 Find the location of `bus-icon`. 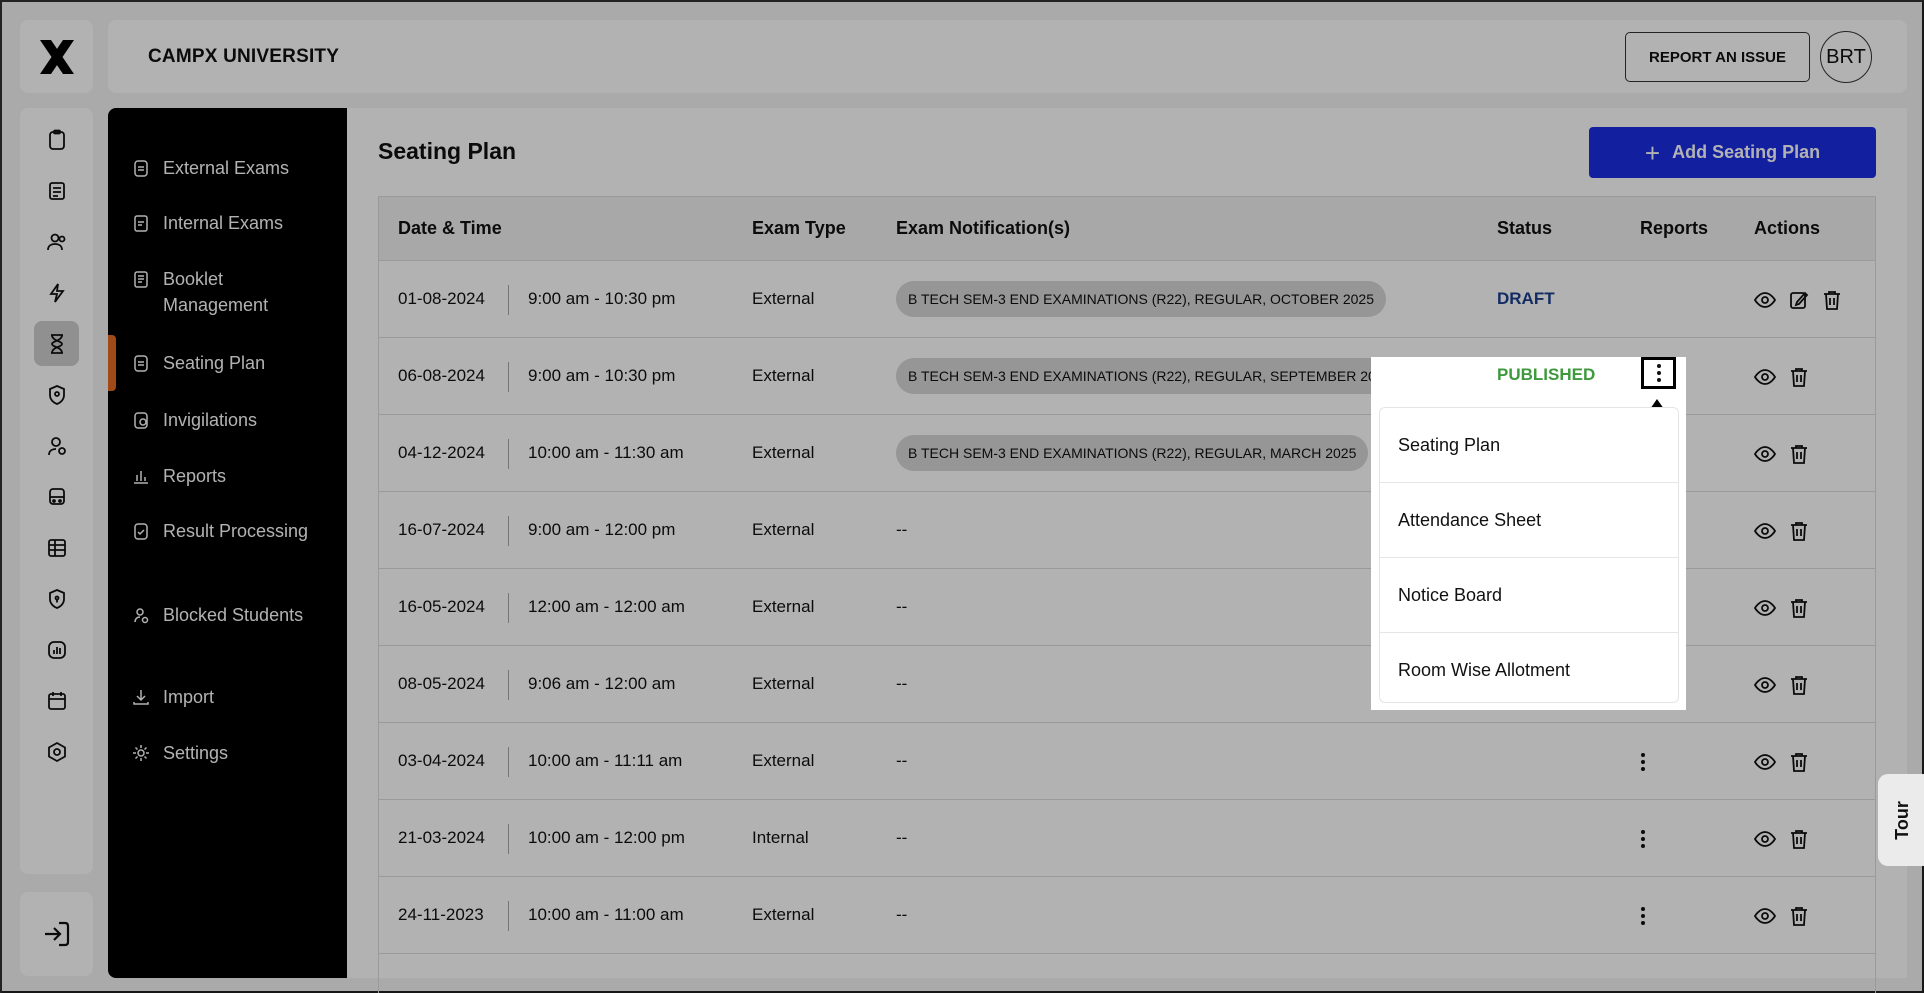

bus-icon is located at coordinates (56, 496).